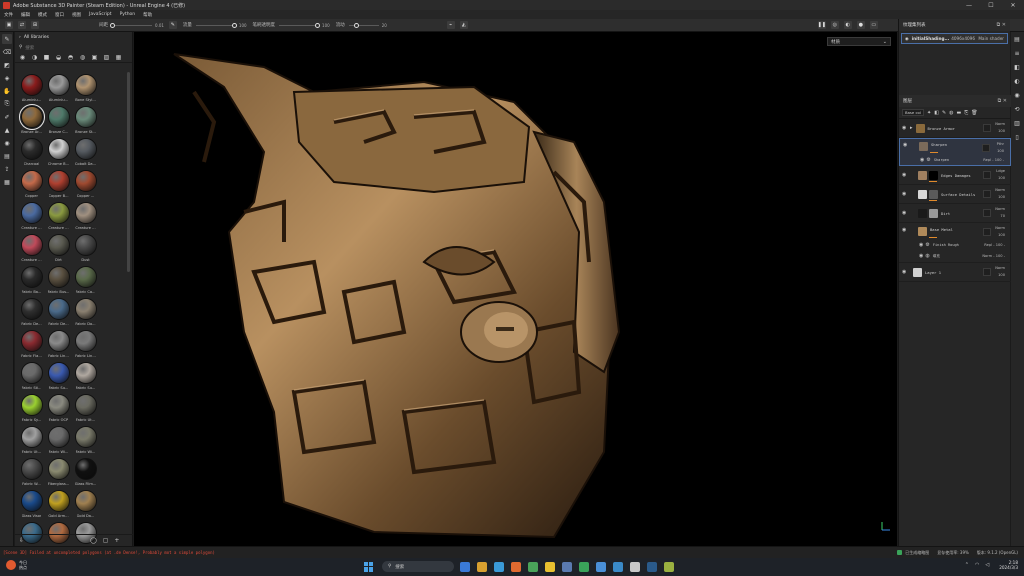  Describe the element at coordinates (913, 112) in the screenshot. I see `channel-dropdown: Base col` at that location.